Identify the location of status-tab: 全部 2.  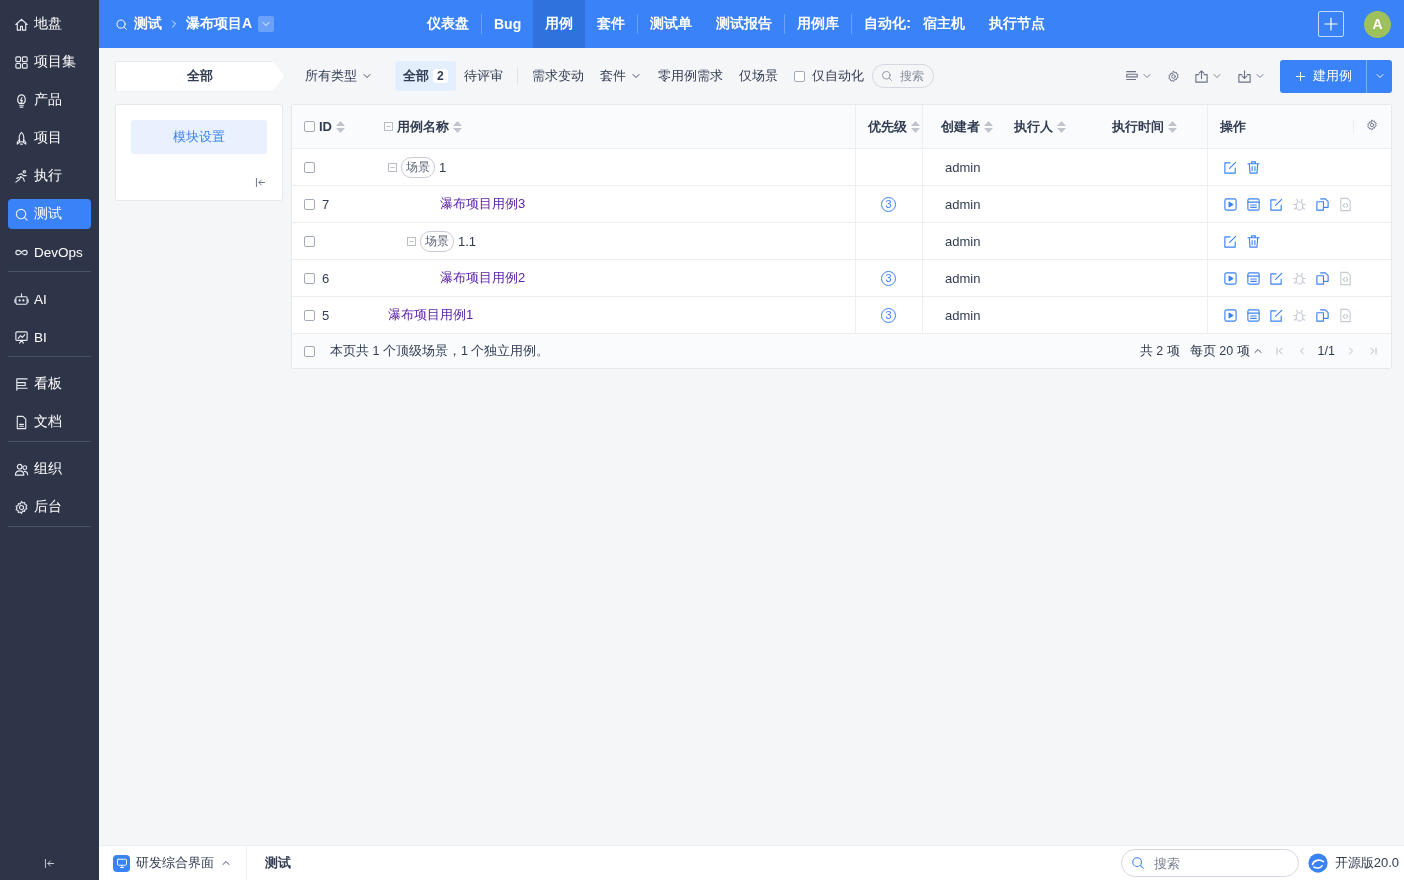
(425, 76).